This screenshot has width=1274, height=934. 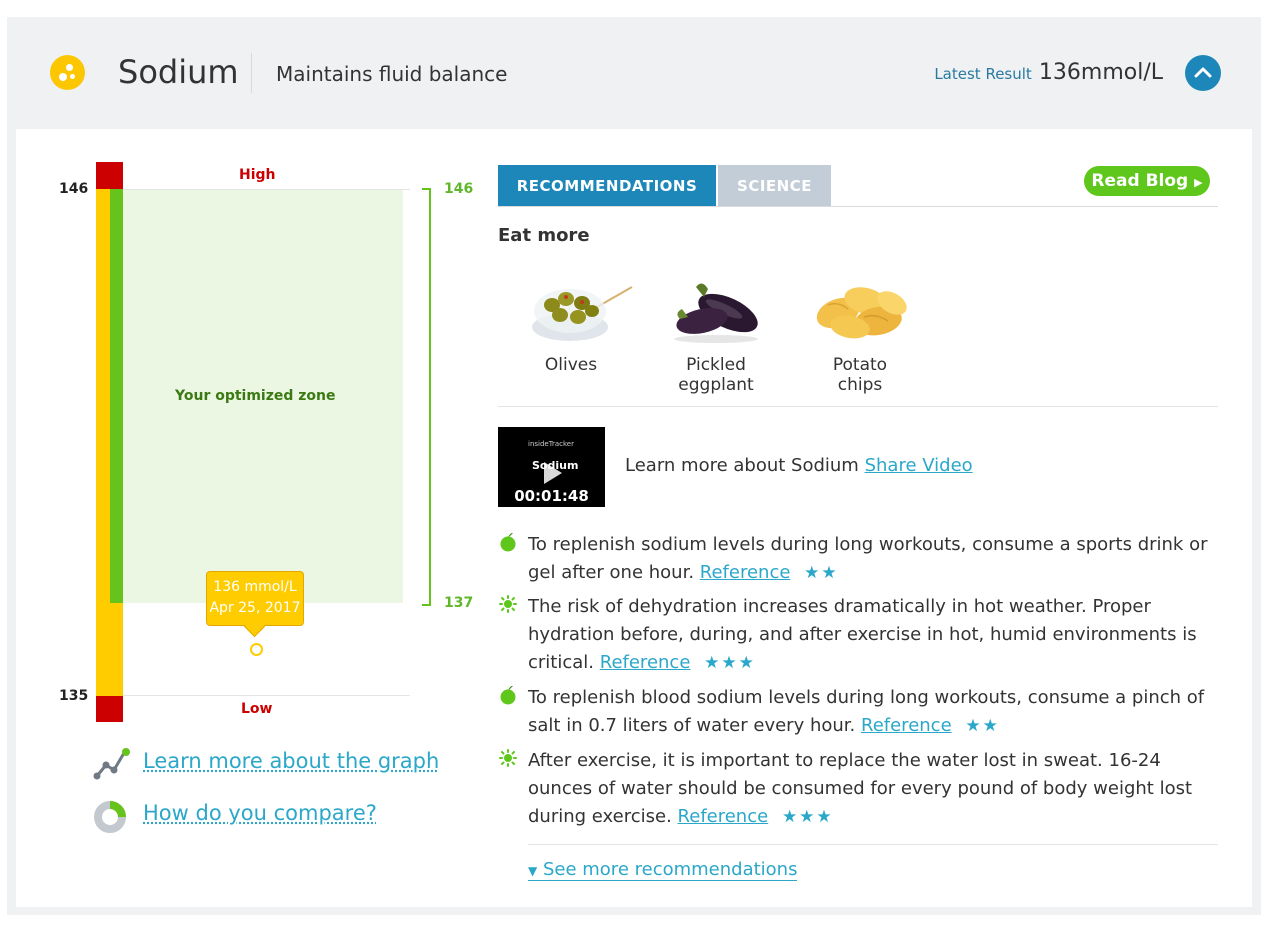 I want to click on read-blog-button: Read Blog ▶, so click(x=1147, y=181).